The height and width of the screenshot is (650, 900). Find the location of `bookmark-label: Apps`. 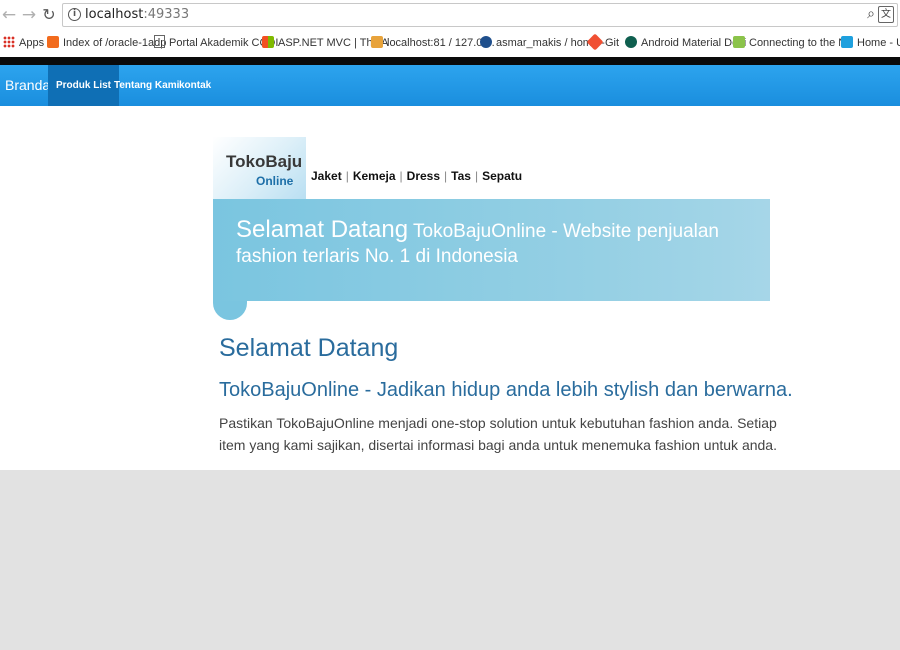

bookmark-label: Apps is located at coordinates (32, 43).